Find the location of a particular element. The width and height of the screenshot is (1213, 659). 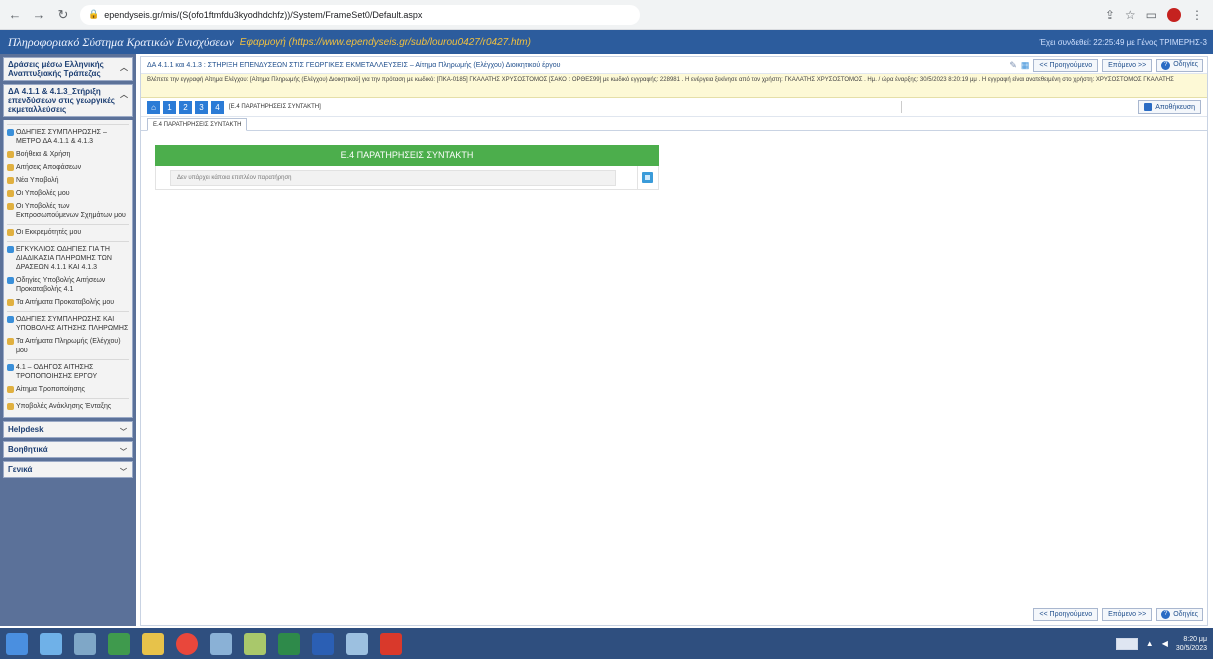

menu-icon: ⋮ is located at coordinates (1197, 15).